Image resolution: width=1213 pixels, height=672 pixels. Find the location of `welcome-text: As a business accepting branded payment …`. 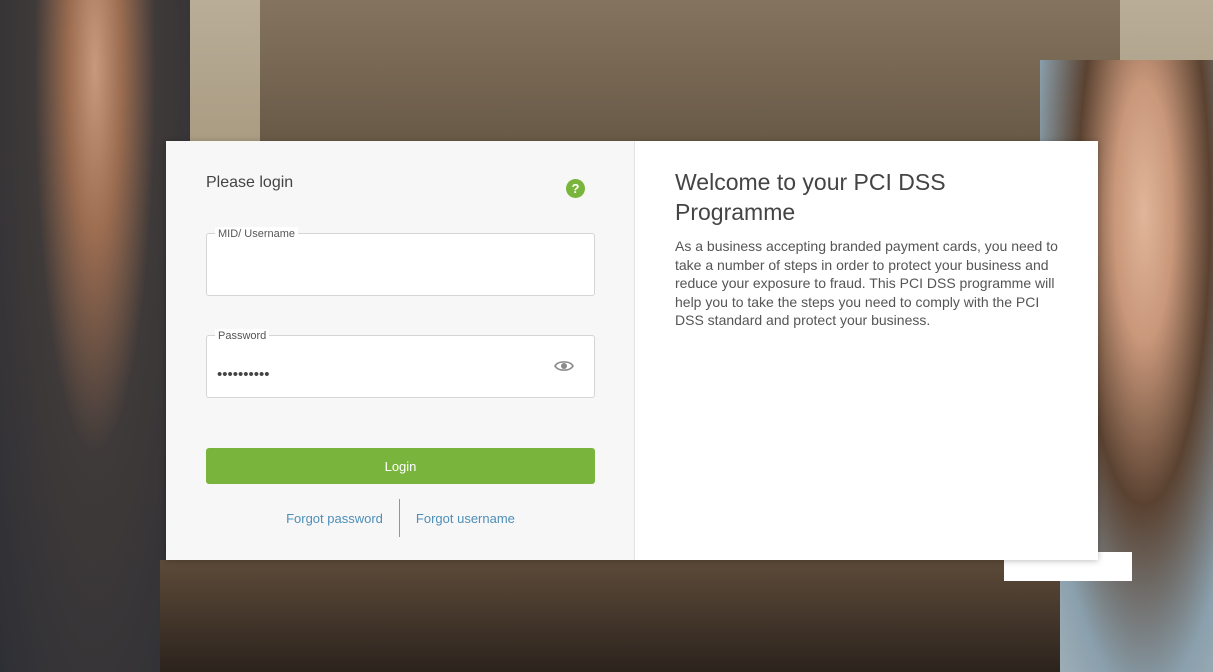

welcome-text: As a business accepting branded payment … is located at coordinates (866, 283).